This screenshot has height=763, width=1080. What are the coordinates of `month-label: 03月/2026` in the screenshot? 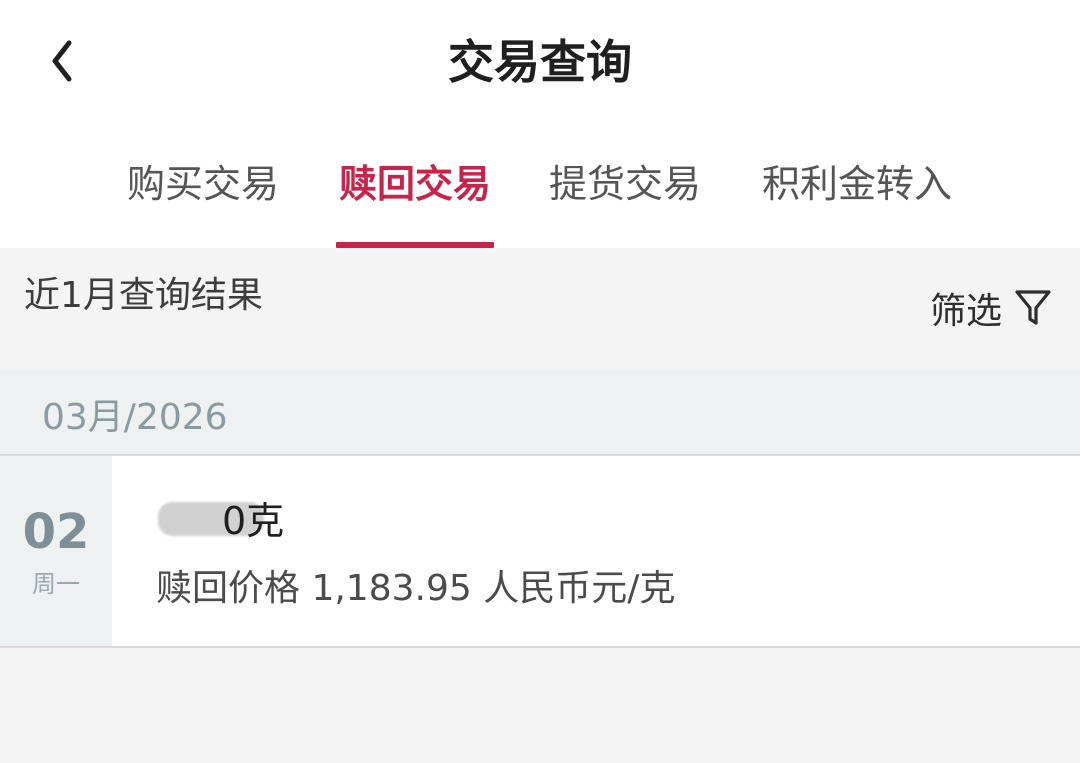 It's located at (135, 417).